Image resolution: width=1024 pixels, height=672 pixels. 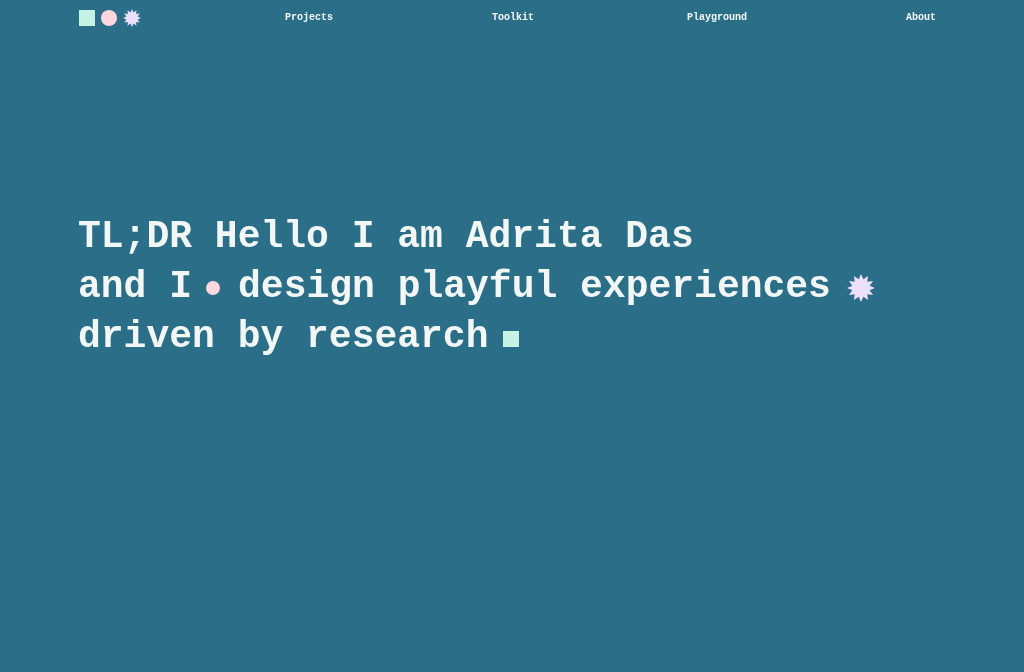 What do you see at coordinates (921, 18) in the screenshot?
I see `nav-link: About` at bounding box center [921, 18].